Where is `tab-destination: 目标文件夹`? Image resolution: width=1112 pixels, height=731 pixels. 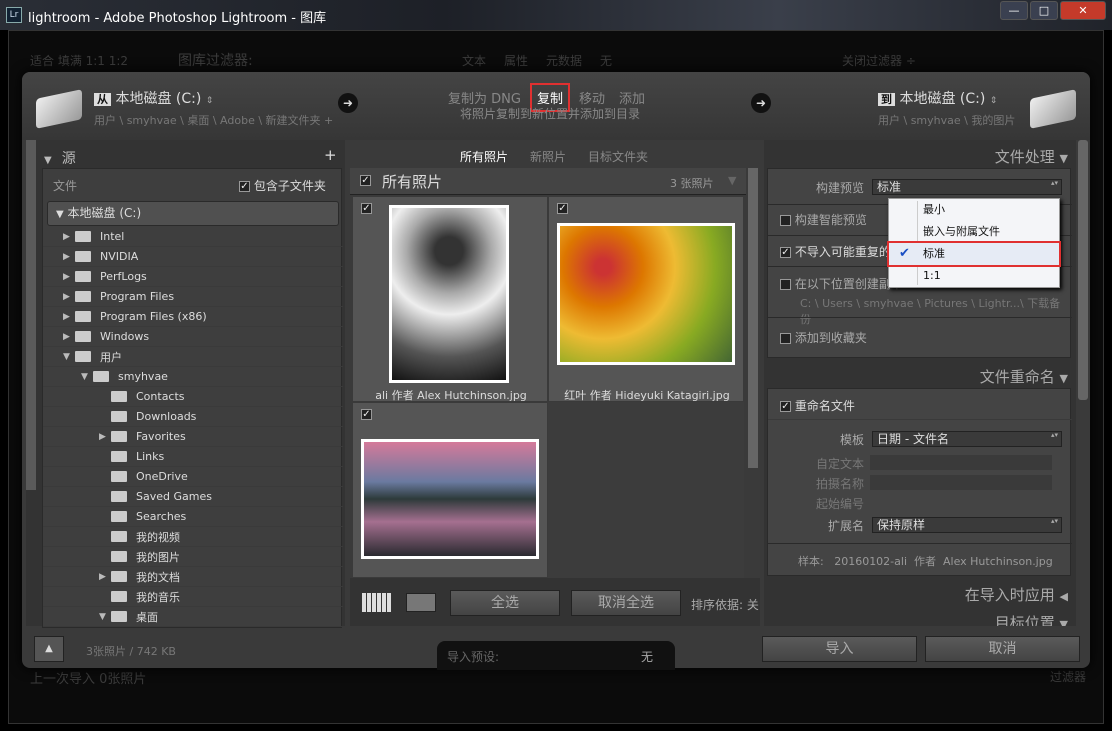 tab-destination: 目标文件夹 is located at coordinates (618, 156).